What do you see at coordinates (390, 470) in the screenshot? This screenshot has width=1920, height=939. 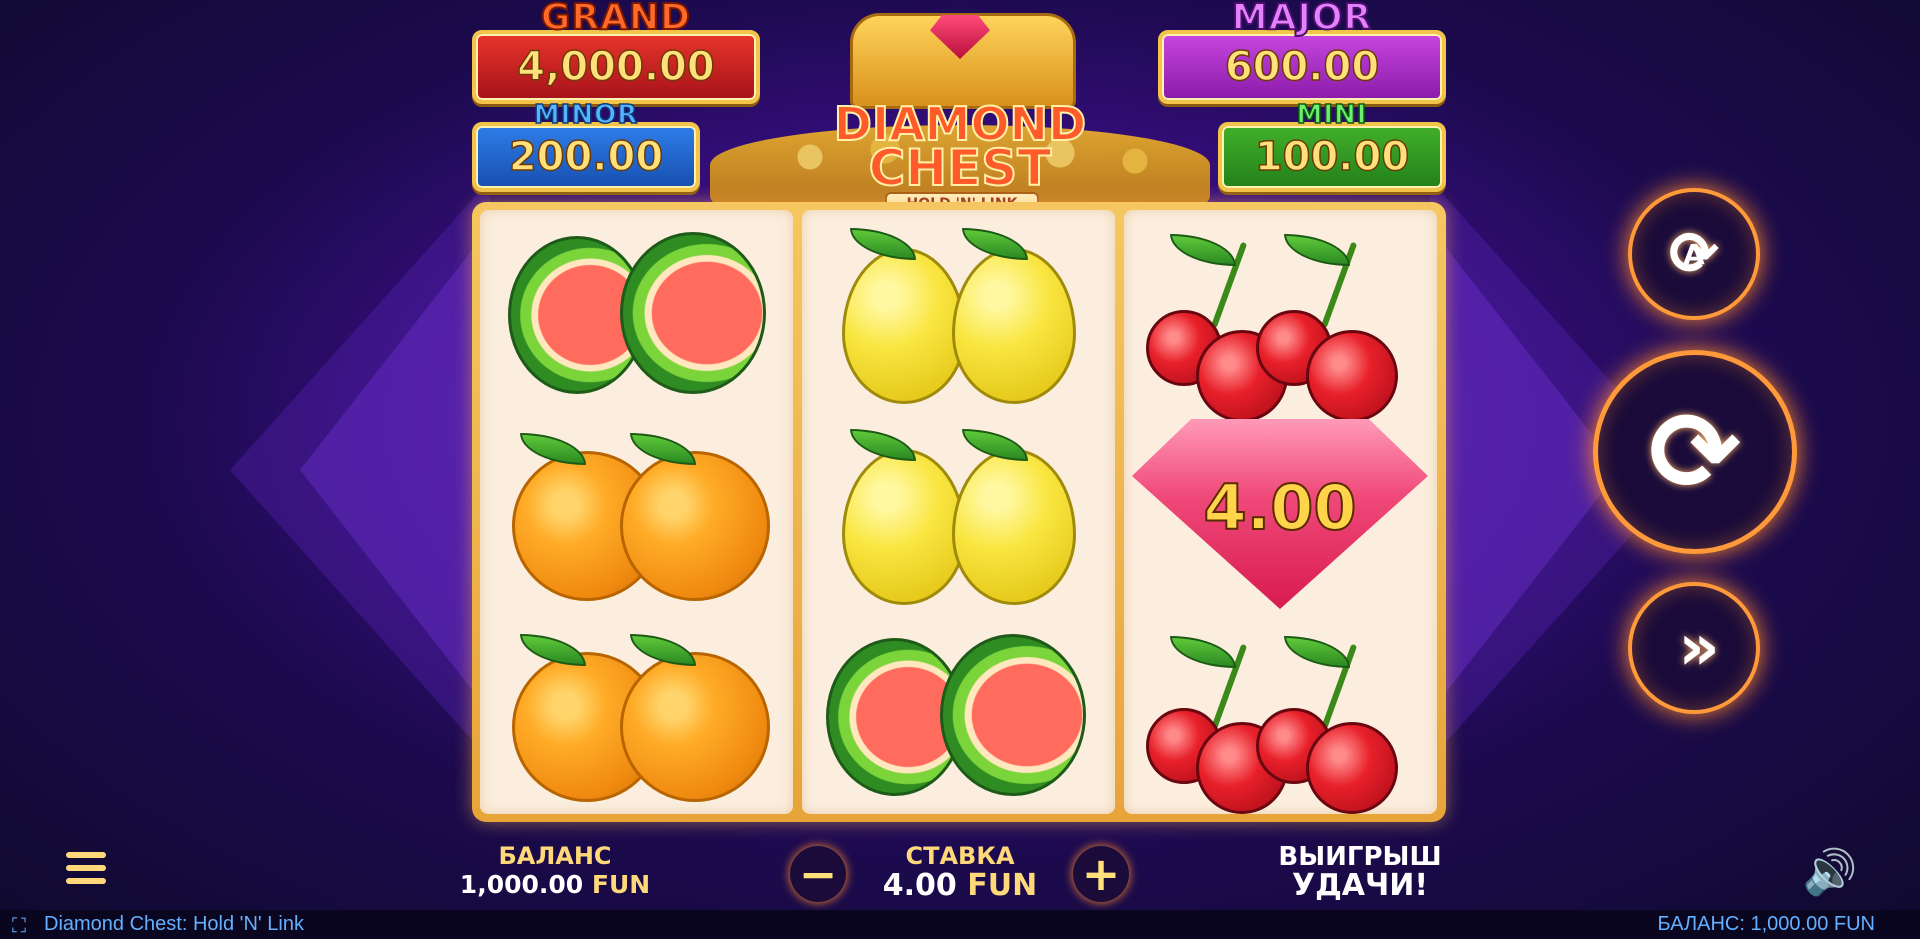 I see `bg-chevron-left-inner` at bounding box center [390, 470].